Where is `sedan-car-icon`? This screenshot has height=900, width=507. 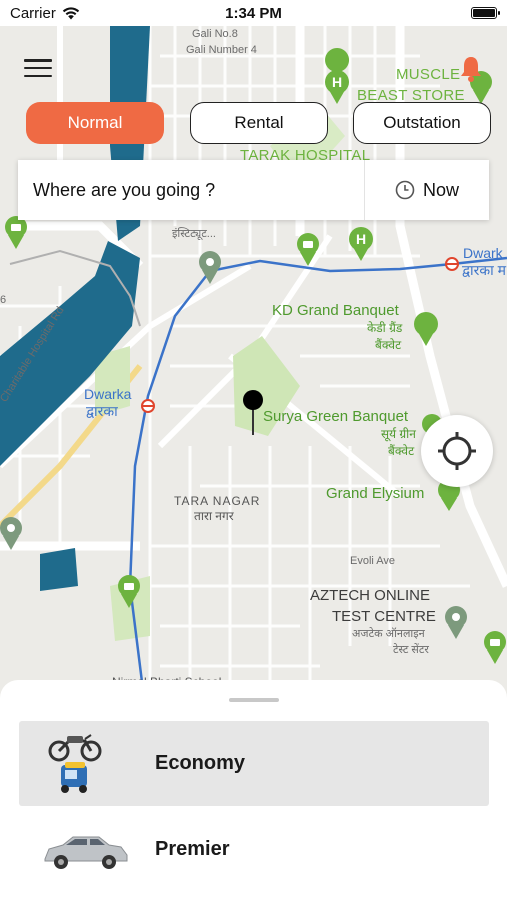
sedan-car-icon is located at coordinates (86, 850).